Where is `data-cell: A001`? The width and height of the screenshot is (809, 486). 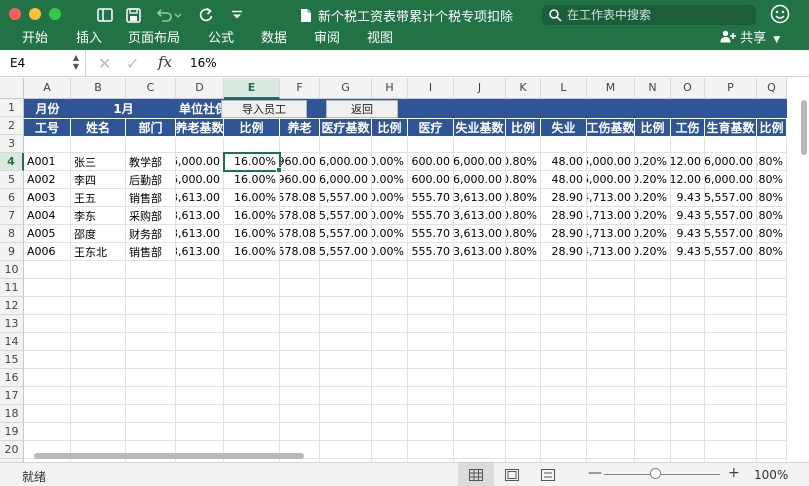 data-cell: A001 is located at coordinates (47, 162).